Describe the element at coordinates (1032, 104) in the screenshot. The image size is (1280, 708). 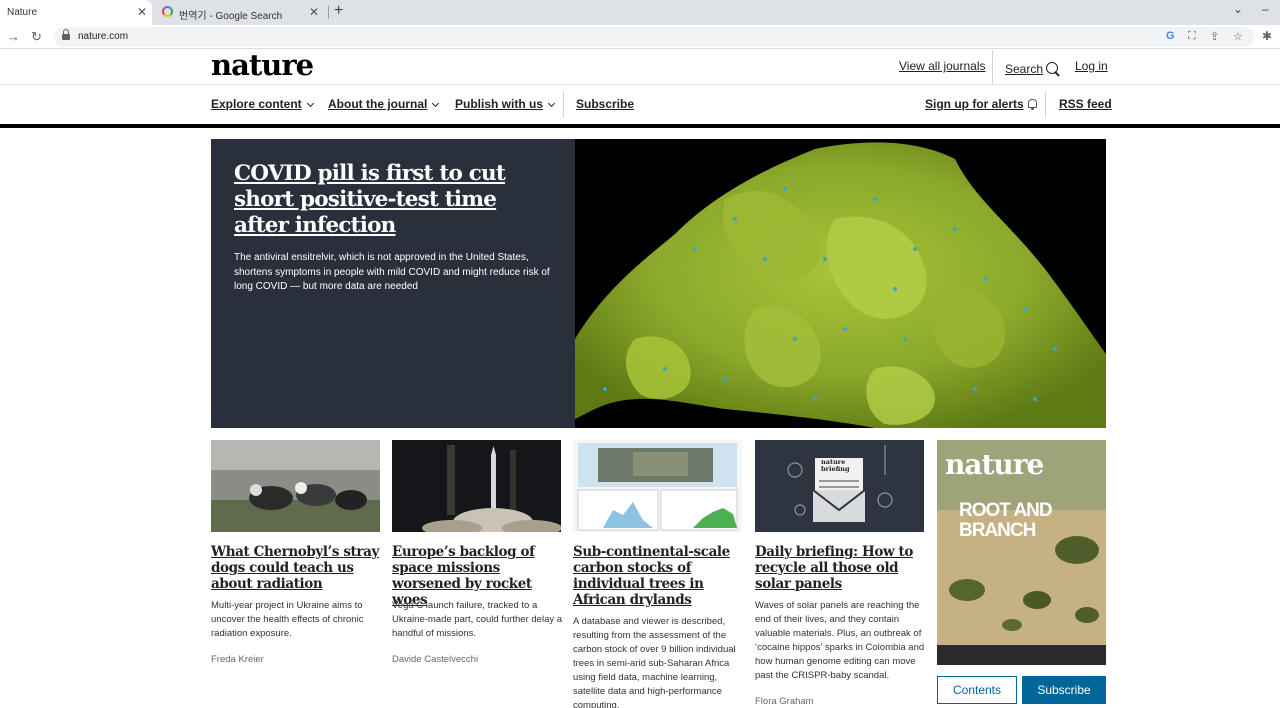
I see `bell-icon` at that location.